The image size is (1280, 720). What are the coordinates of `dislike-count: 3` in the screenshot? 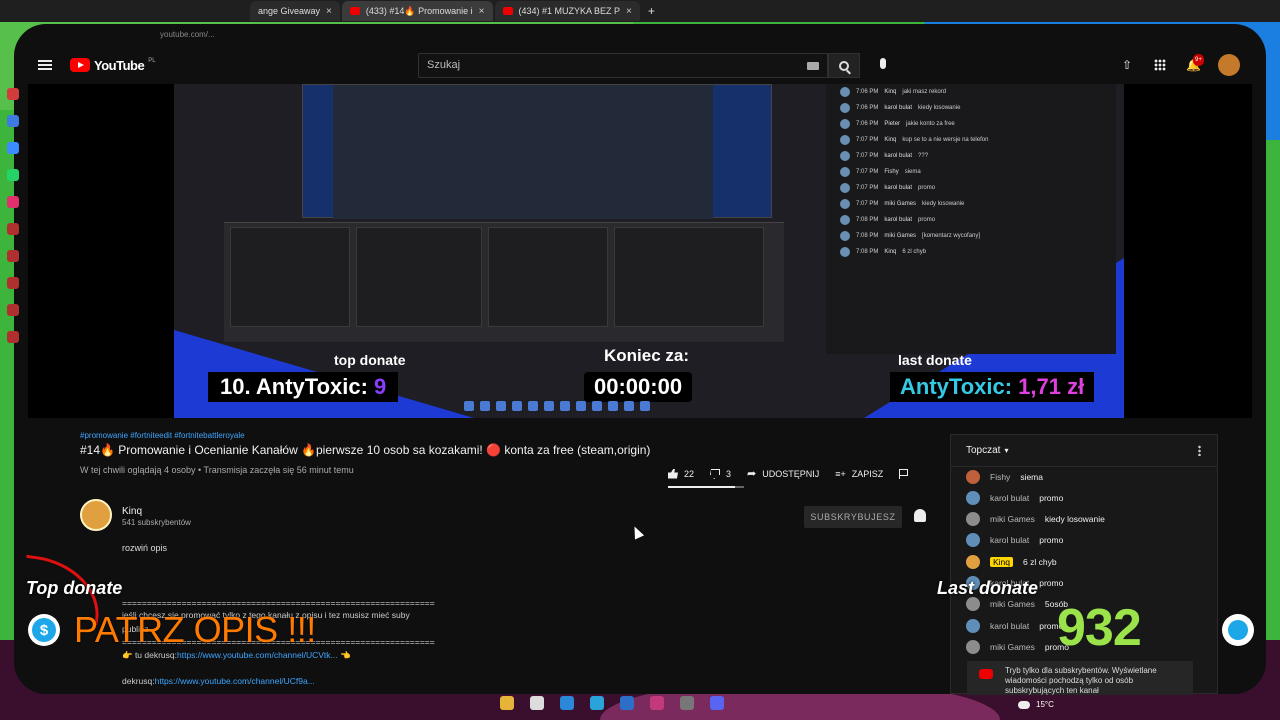 It's located at (729, 473).